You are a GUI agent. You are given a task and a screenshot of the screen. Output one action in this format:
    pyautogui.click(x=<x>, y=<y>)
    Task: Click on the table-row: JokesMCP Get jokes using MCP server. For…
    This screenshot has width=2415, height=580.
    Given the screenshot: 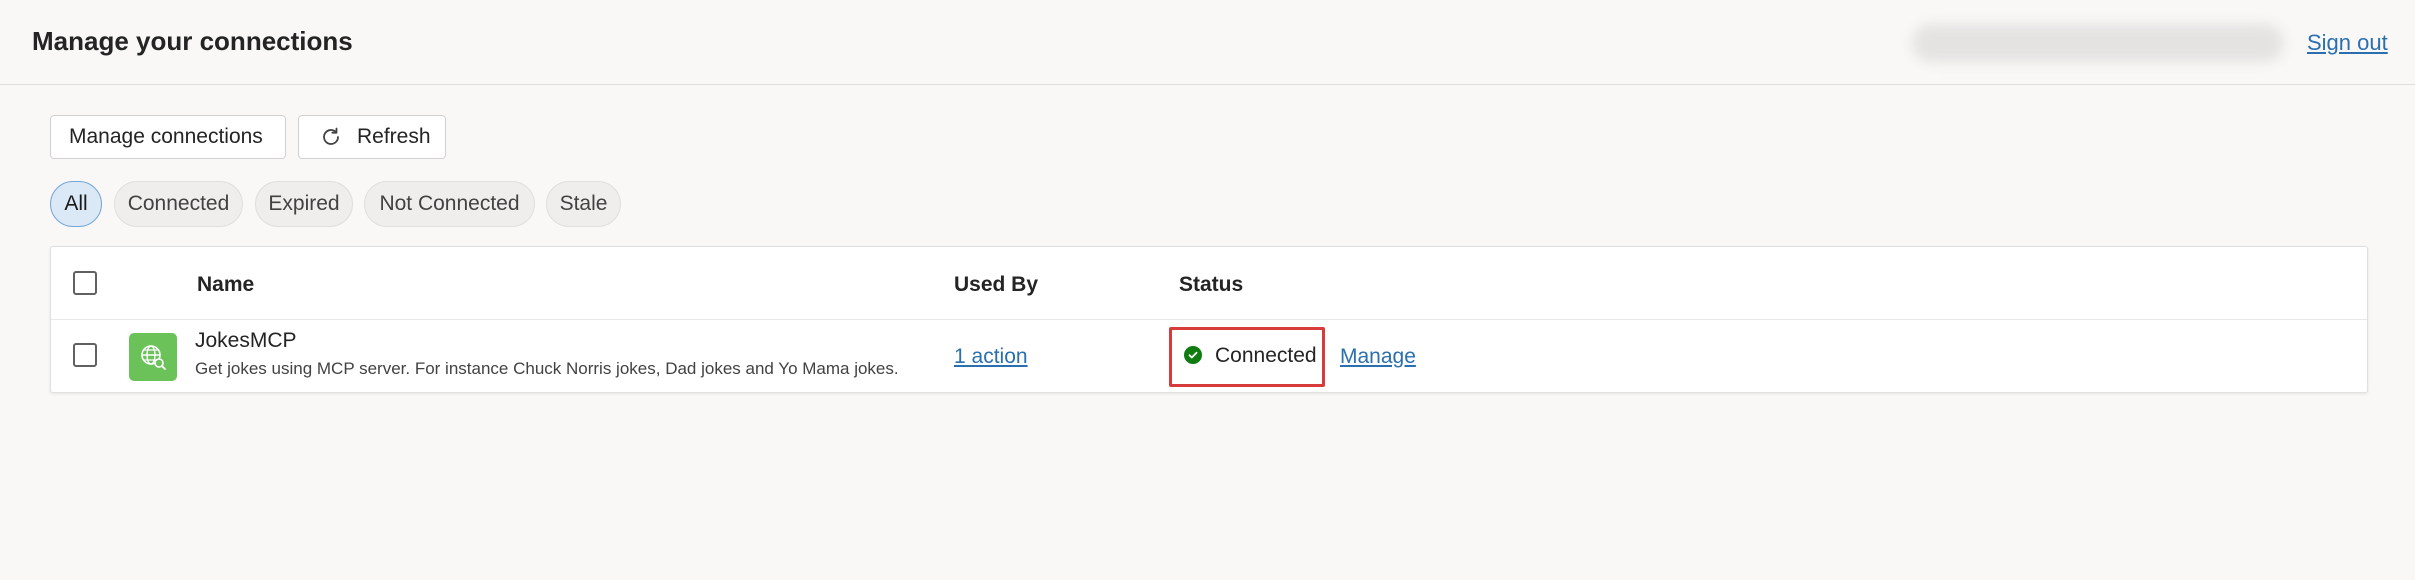 What is the action you would take?
    pyautogui.click(x=1209, y=356)
    